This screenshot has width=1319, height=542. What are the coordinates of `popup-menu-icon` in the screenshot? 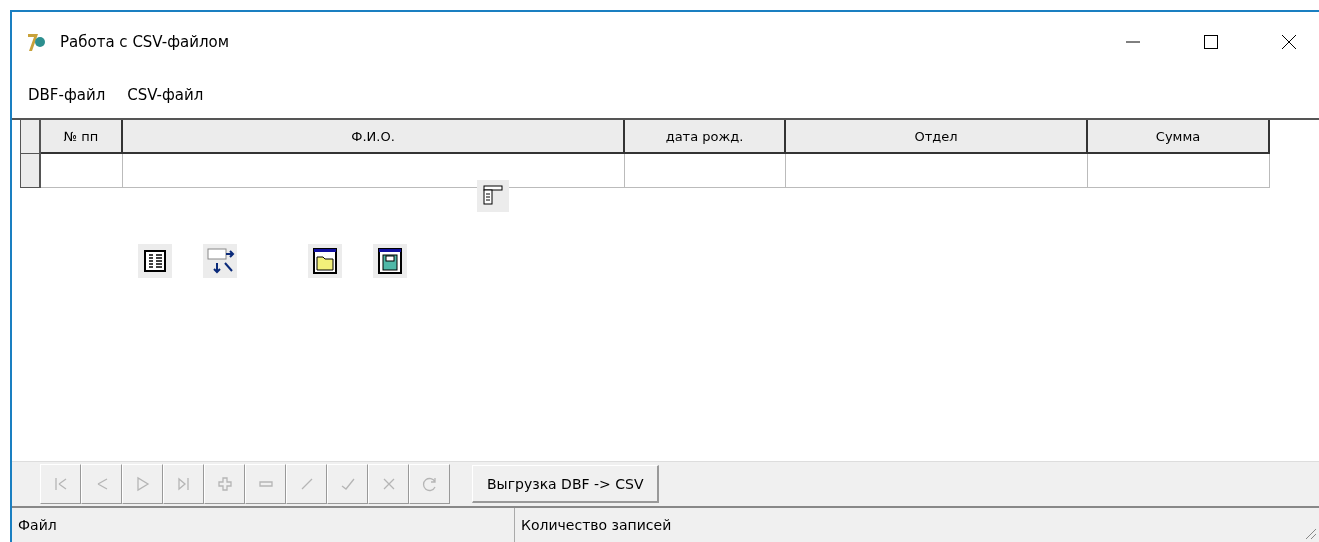 It's located at (493, 196).